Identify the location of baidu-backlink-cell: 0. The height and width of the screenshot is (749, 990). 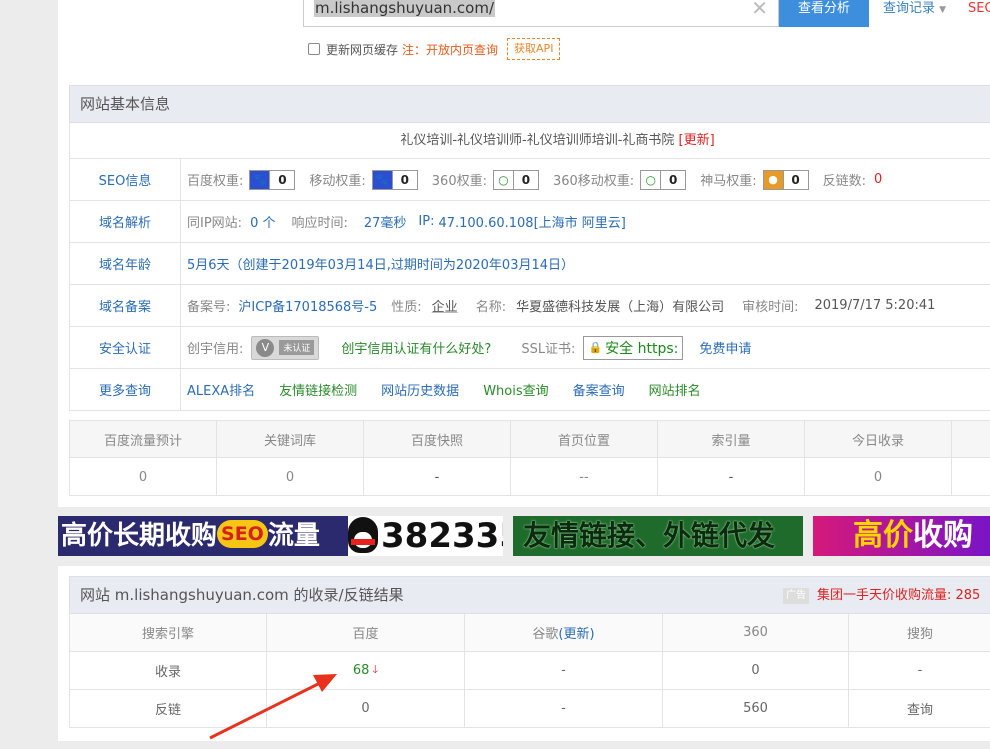
(366, 708).